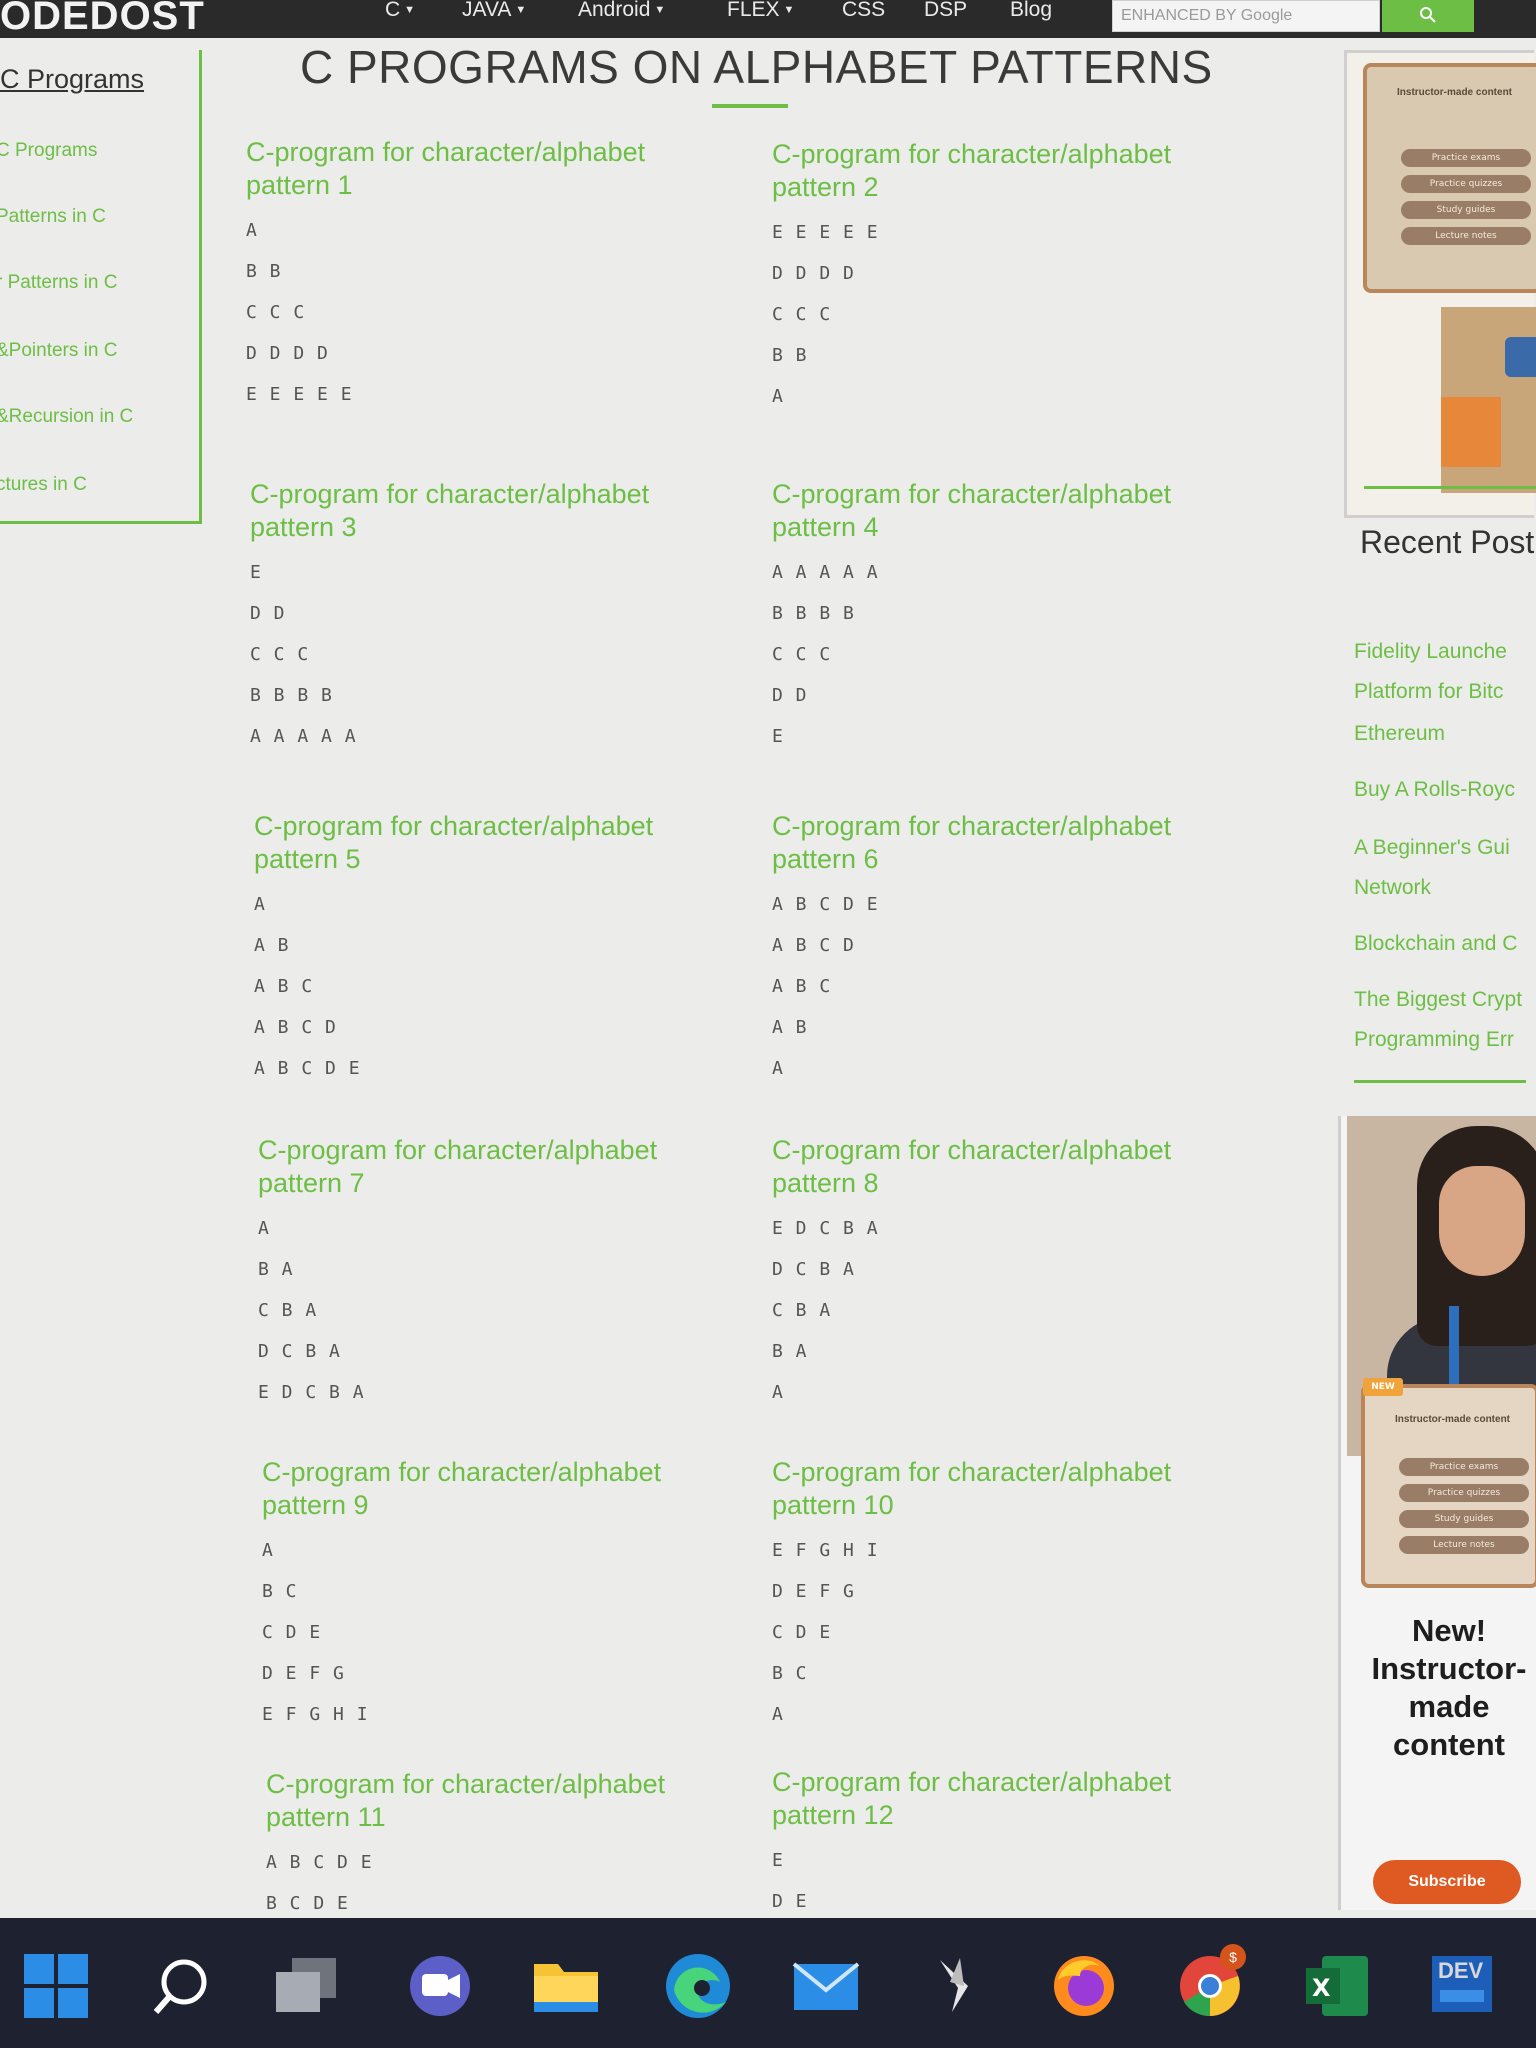 Image resolution: width=1536 pixels, height=2048 pixels. What do you see at coordinates (1321, 1988) in the screenshot?
I see `svg-text: X` at bounding box center [1321, 1988].